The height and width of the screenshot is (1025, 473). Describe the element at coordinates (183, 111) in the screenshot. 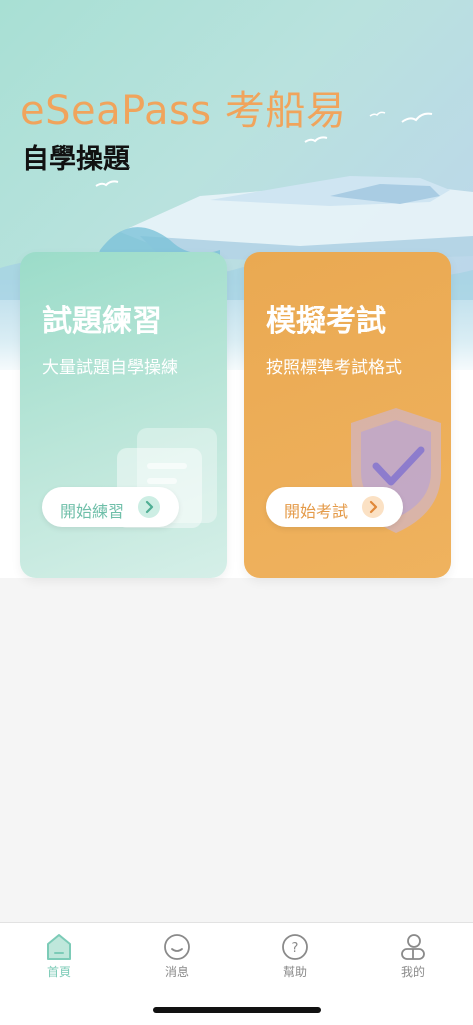

I see `brand-title: eSeaPass 考船易` at that location.